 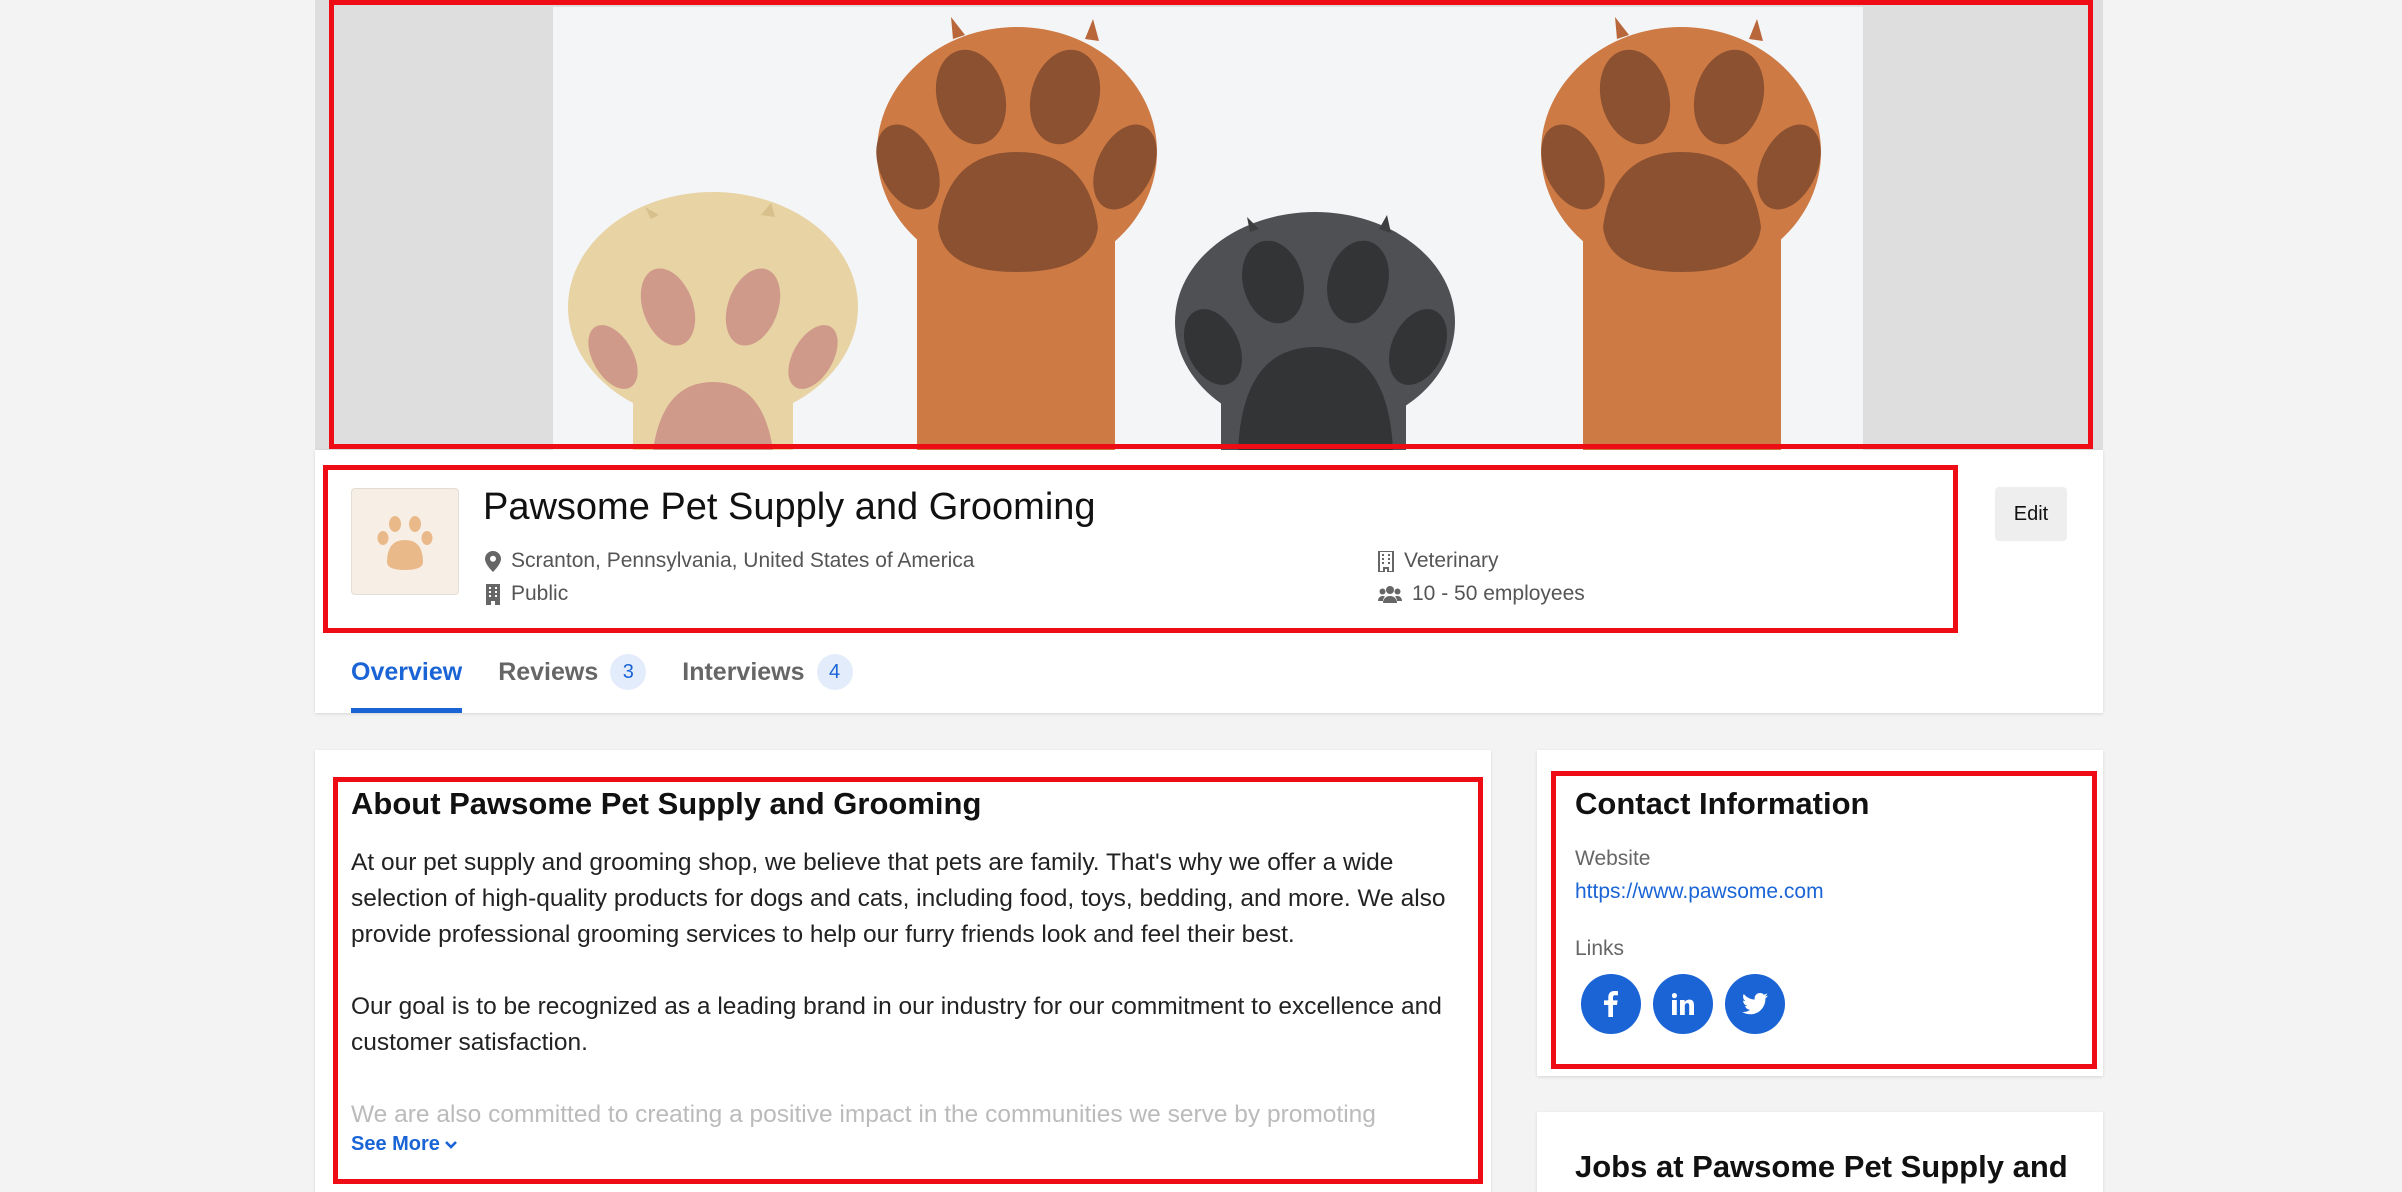 I want to click on about-title: About Pawsome Pet Supply and Grooming, so click(x=666, y=803).